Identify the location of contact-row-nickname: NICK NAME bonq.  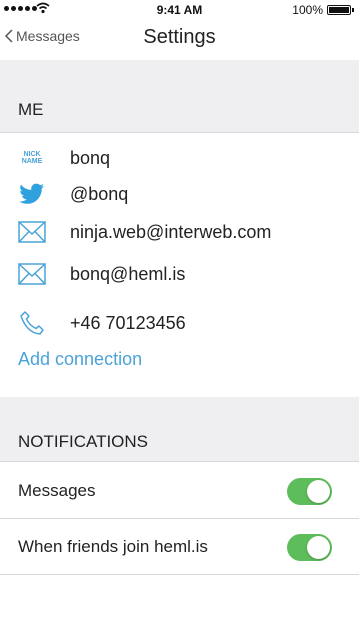
(179, 158).